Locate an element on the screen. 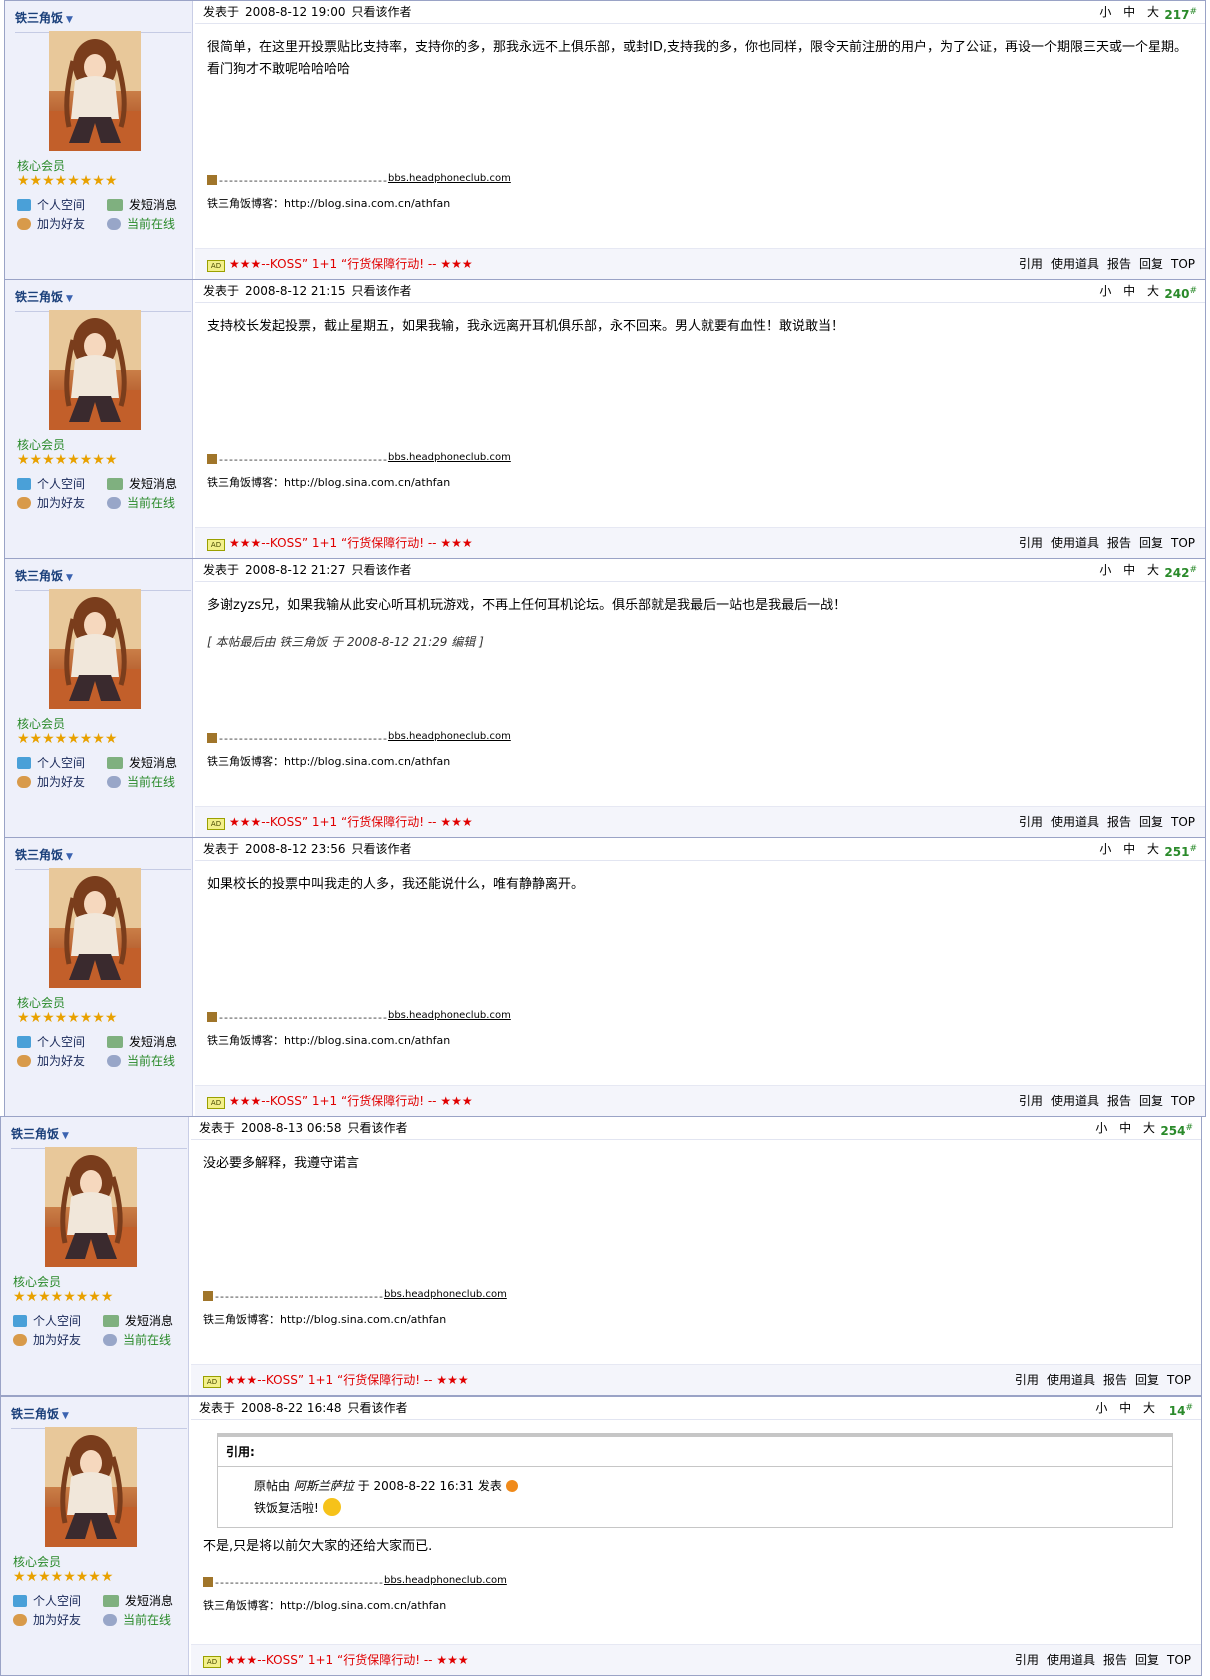 This screenshot has height=1680, width=1210. author-name-text: 铁三角饭 is located at coordinates (39, 855).